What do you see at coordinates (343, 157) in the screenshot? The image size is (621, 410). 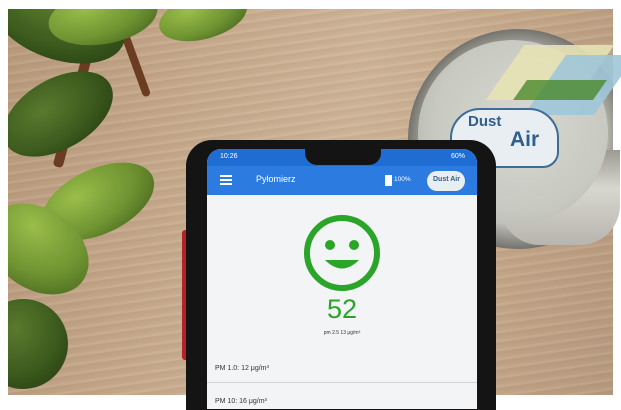 I see `camera-notch` at bounding box center [343, 157].